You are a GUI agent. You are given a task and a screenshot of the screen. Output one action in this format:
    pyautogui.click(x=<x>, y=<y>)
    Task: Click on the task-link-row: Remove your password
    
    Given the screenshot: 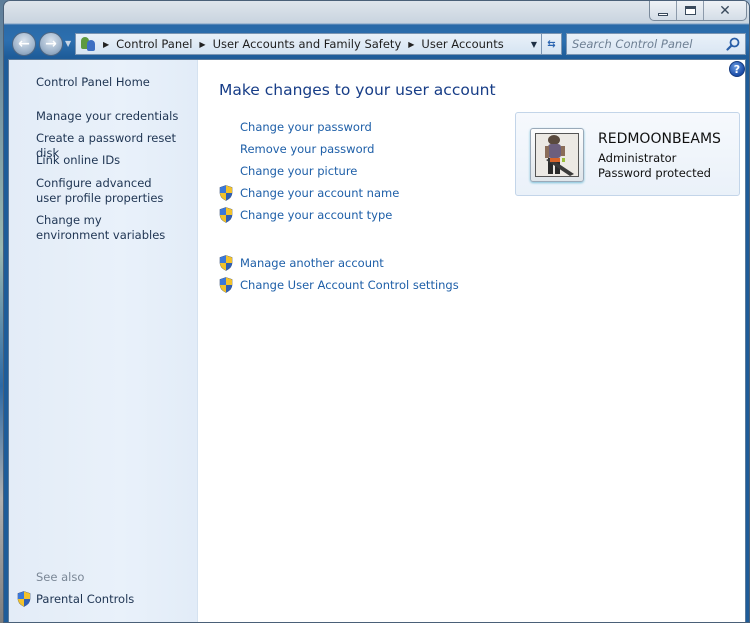 What is the action you would take?
    pyautogui.click(x=296, y=149)
    